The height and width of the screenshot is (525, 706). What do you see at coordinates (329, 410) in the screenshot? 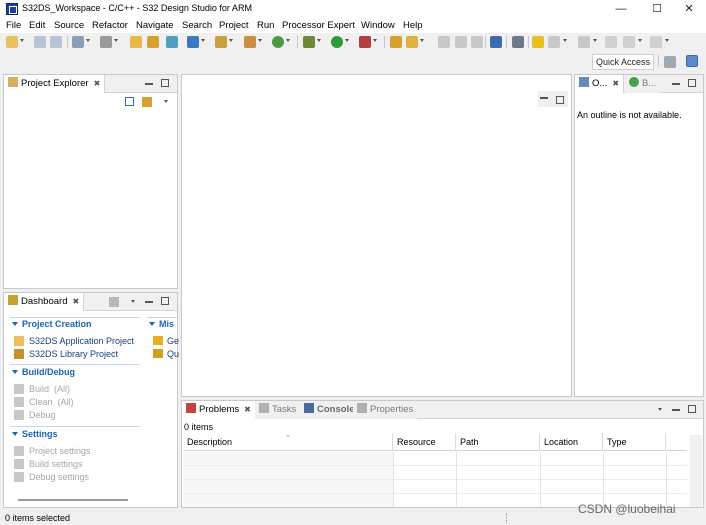
I see `console-tab: Console` at bounding box center [329, 410].